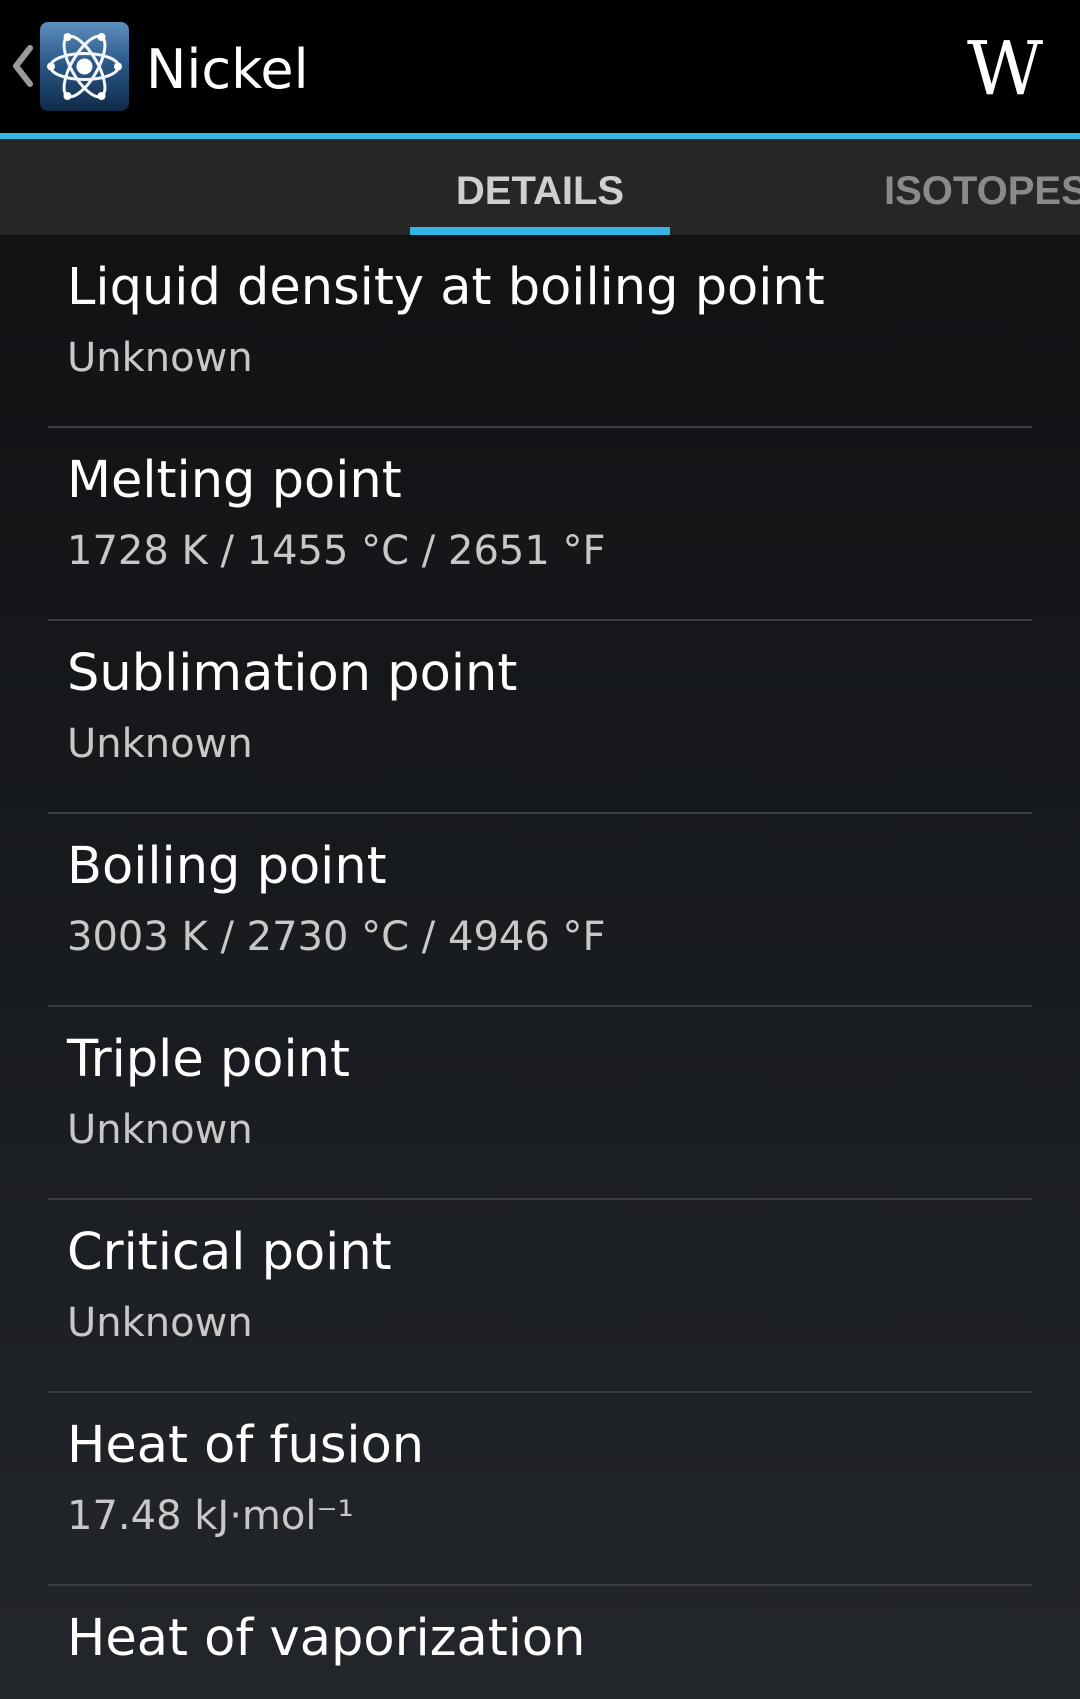 The image size is (1080, 1699). Describe the element at coordinates (540, 1489) in the screenshot. I see `detail-row-heat-of-fusion: Heat of fusion 17.48 kJ·mol⁻¹` at that location.